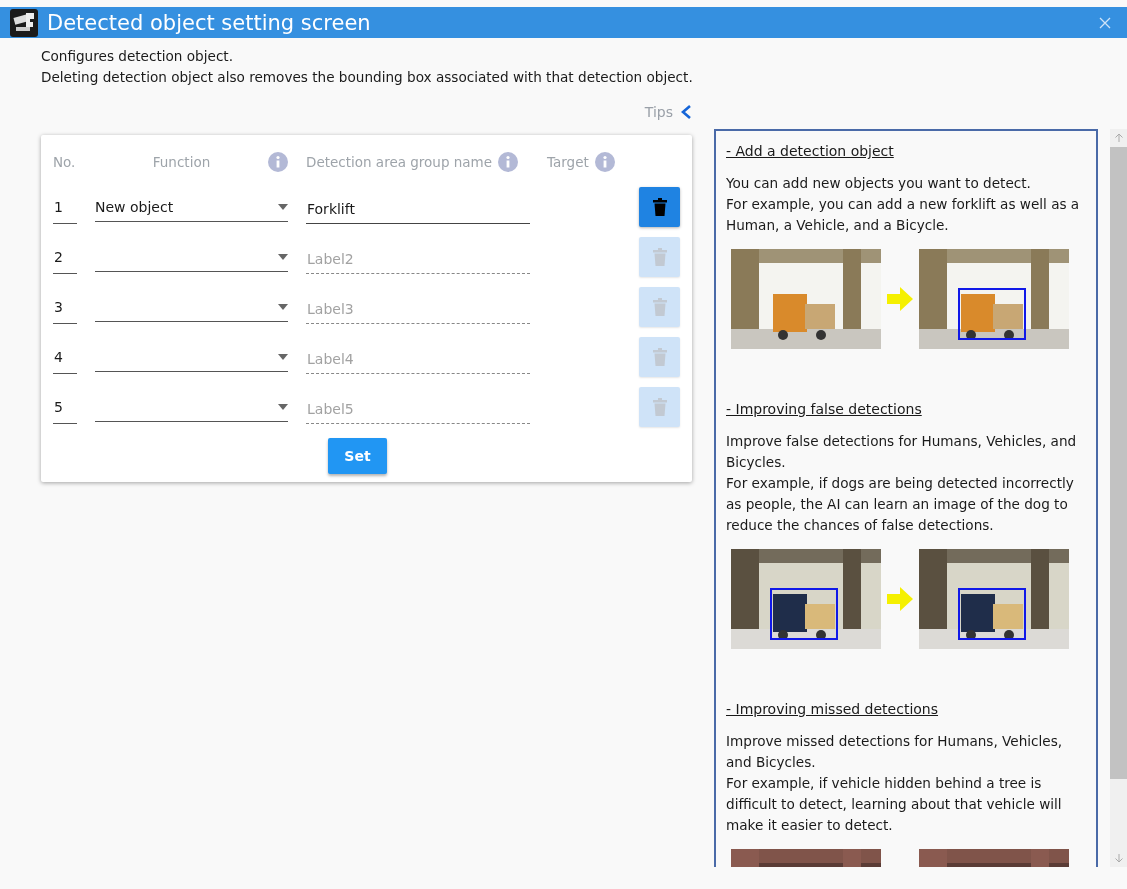 The width and height of the screenshot is (1127, 889). Describe the element at coordinates (810, 151) in the screenshot. I see `section-heading: - Add a detection object` at that location.